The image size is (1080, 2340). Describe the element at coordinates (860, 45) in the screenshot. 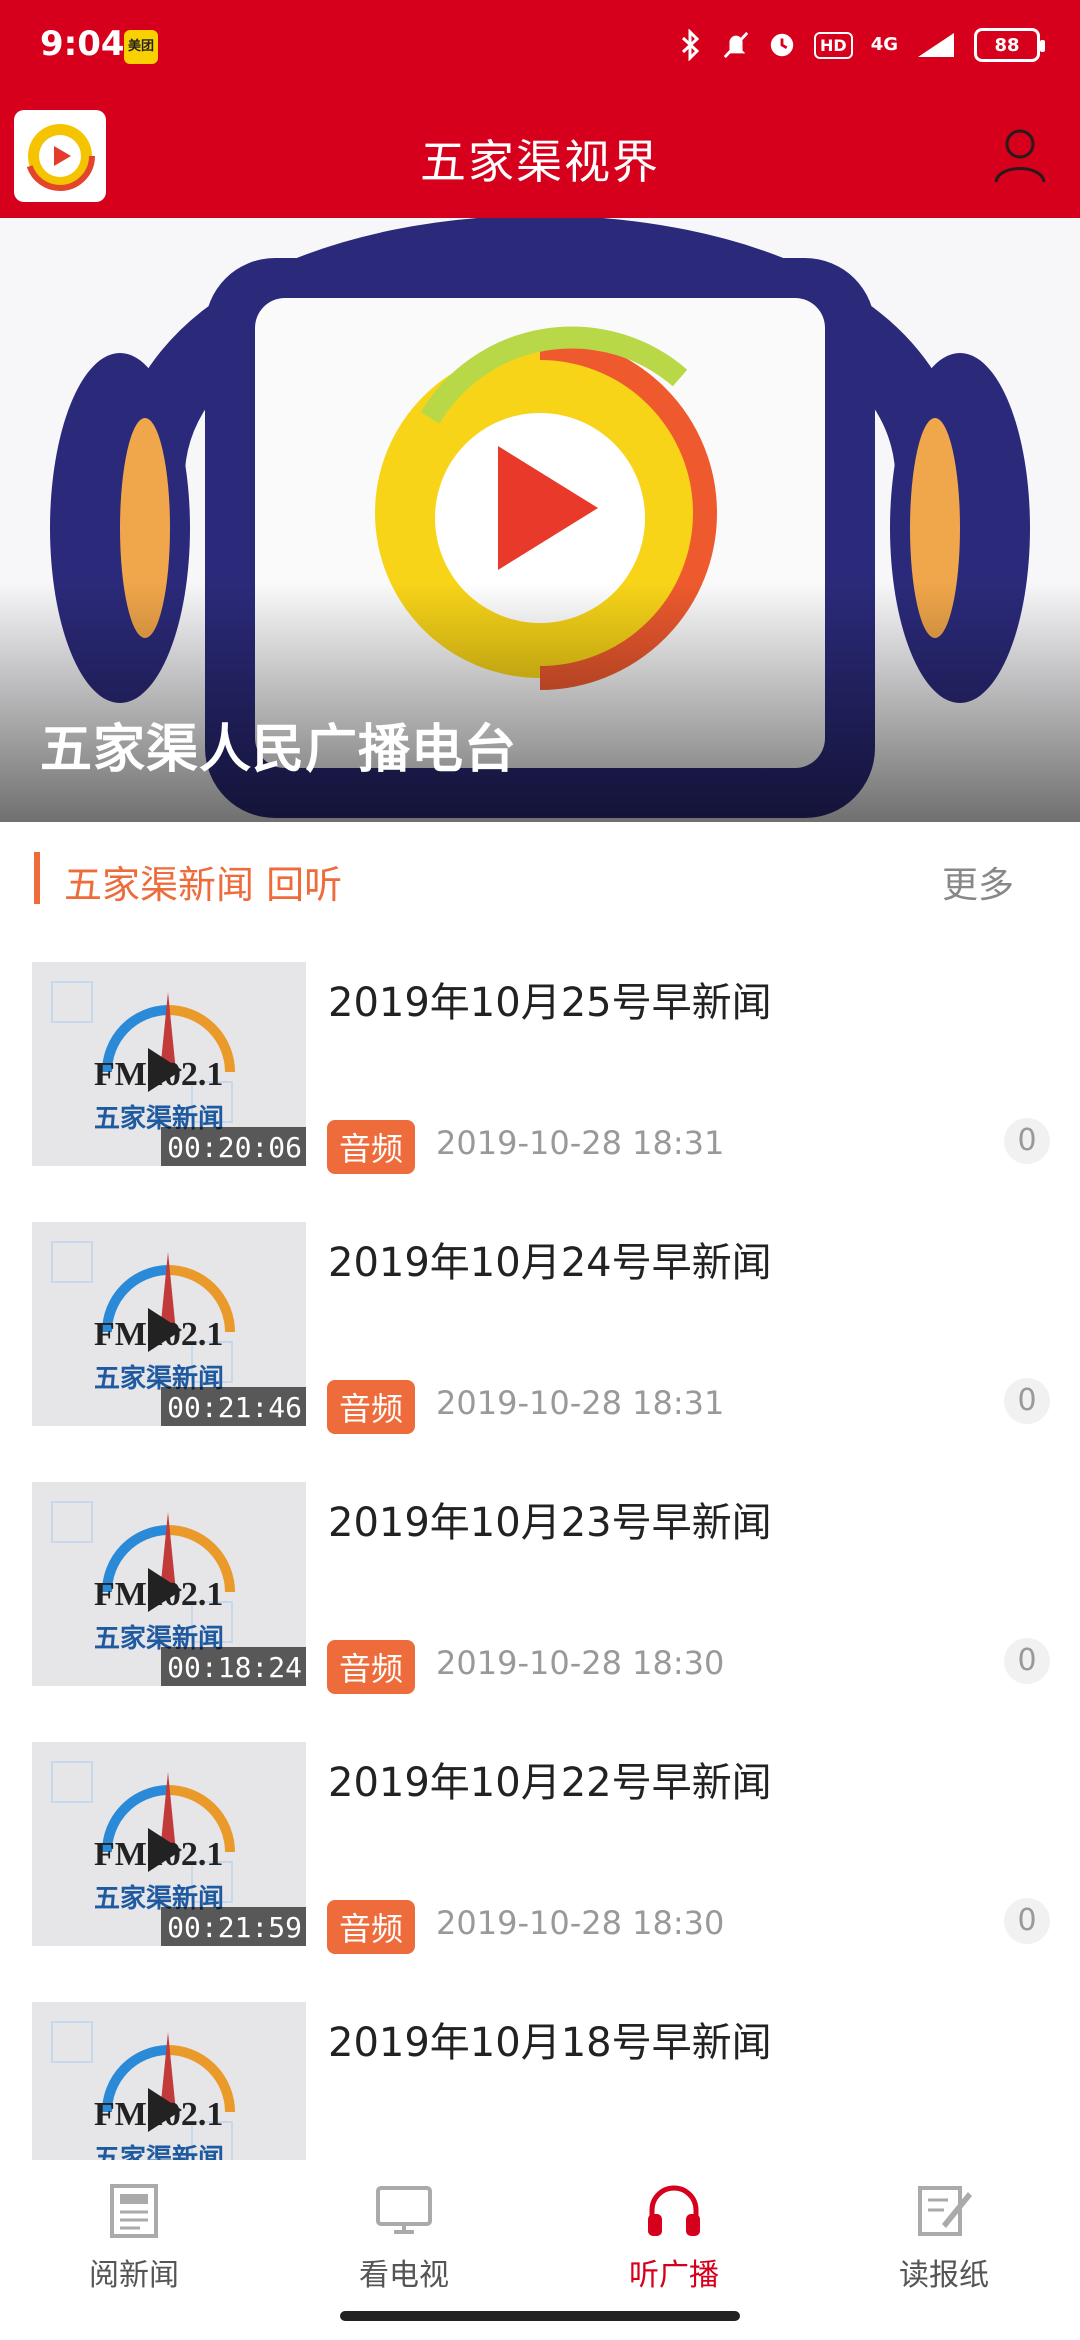

I see `status-icons: HD 4G 88` at that location.